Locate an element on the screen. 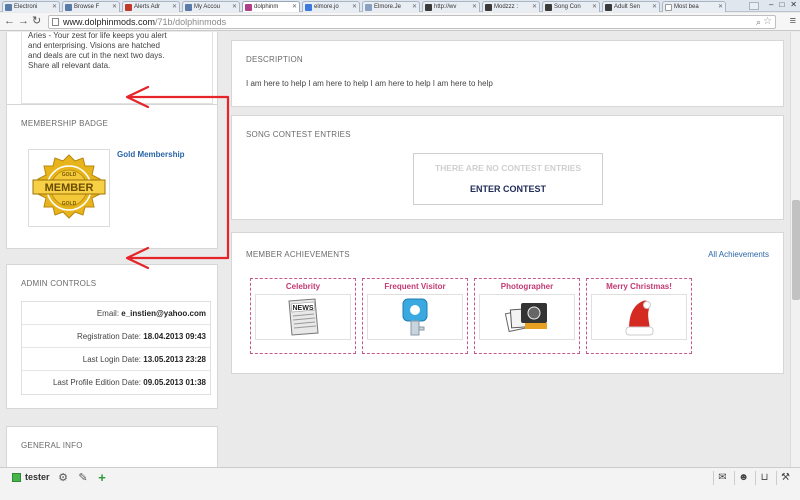 The height and width of the screenshot is (500, 800). page-icon is located at coordinates (55, 22).